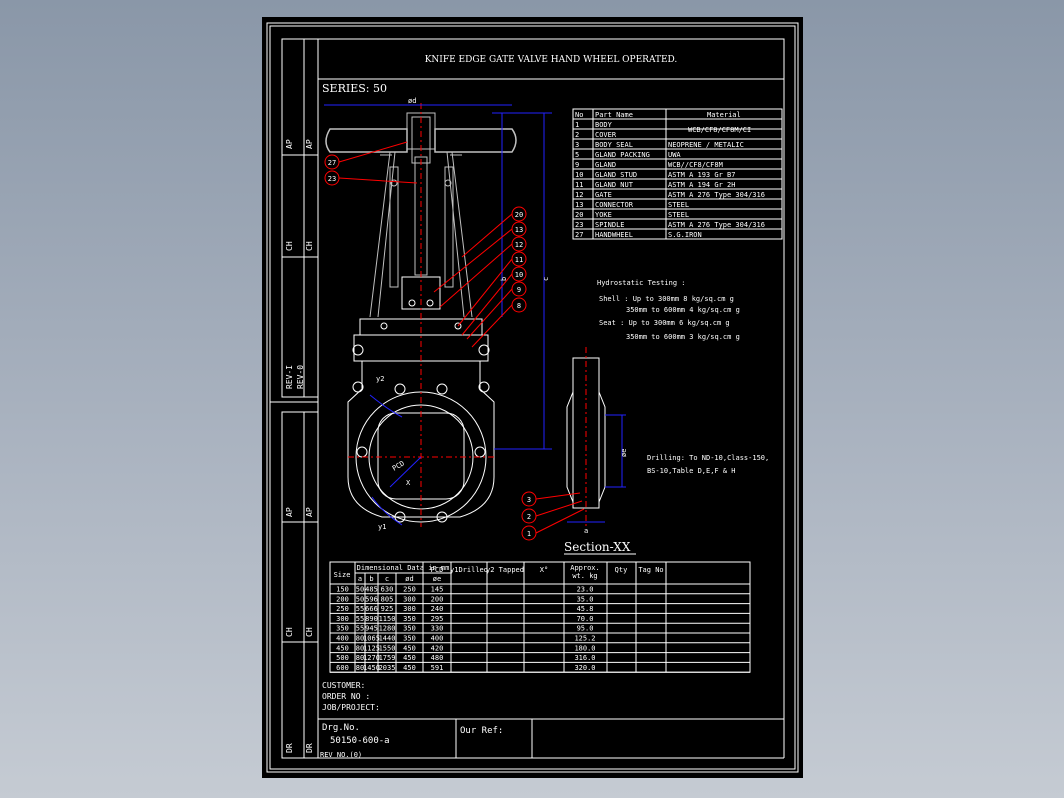 This screenshot has height=798, width=1064. I want to click on dimtable-header-wt2: wt. kg, so click(584, 576).